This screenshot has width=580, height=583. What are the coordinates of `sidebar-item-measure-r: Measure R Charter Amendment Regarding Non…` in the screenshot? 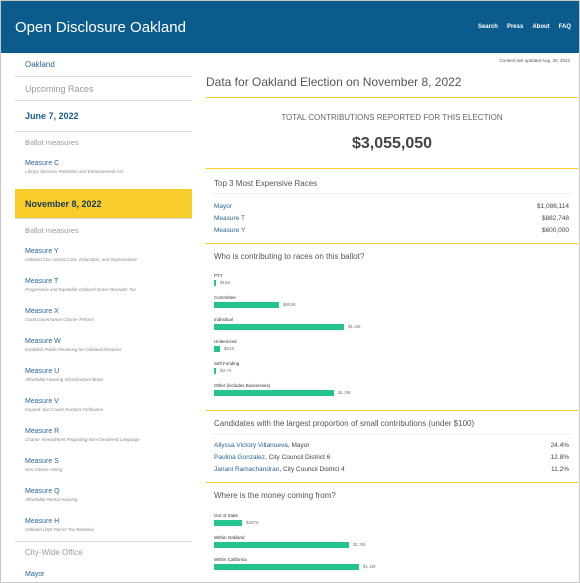 It's located at (103, 436).